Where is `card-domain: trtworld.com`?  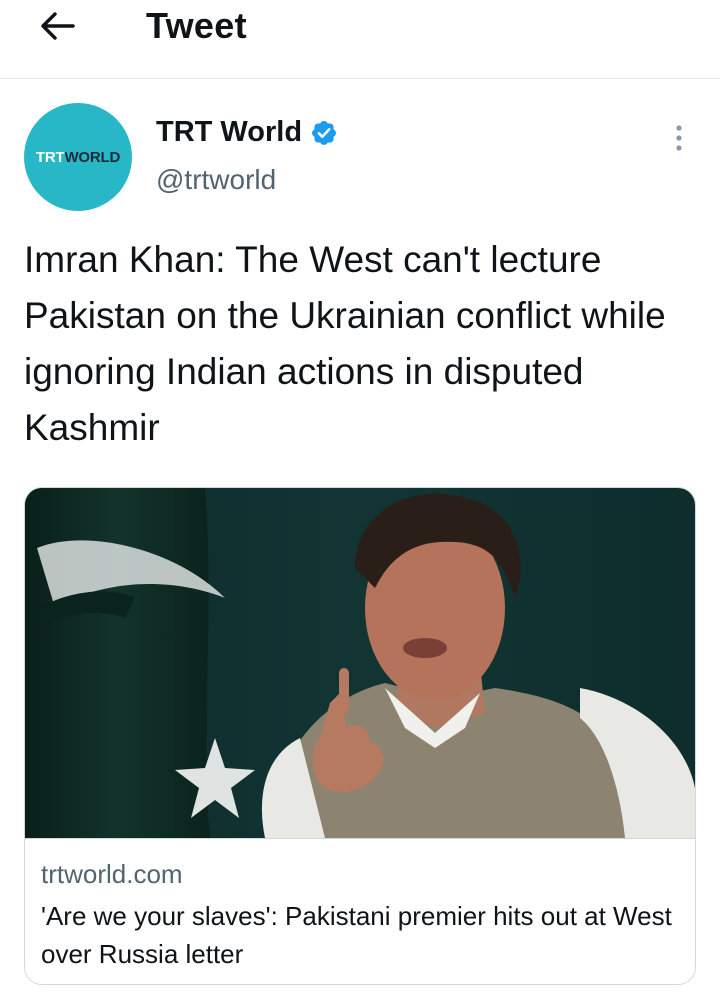
card-domain: trtworld.com is located at coordinates (112, 874).